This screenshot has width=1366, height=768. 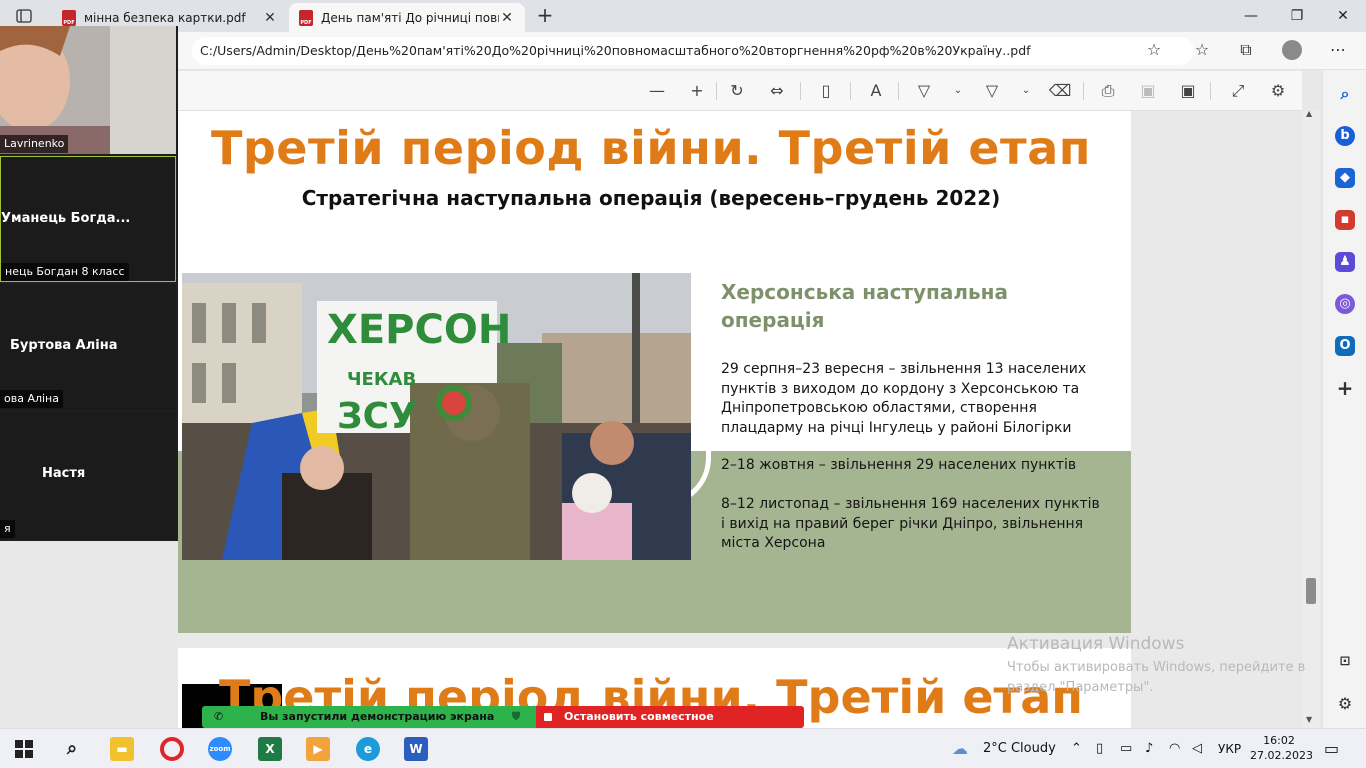 What do you see at coordinates (1108, 91) in the screenshot?
I see `print-icon: ⎙` at bounding box center [1108, 91].